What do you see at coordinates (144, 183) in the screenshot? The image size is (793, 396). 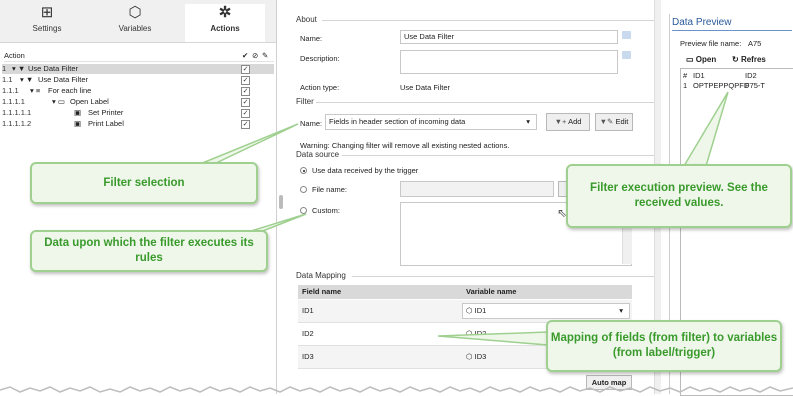 I see `callout-filter-selection: Filter selection` at bounding box center [144, 183].